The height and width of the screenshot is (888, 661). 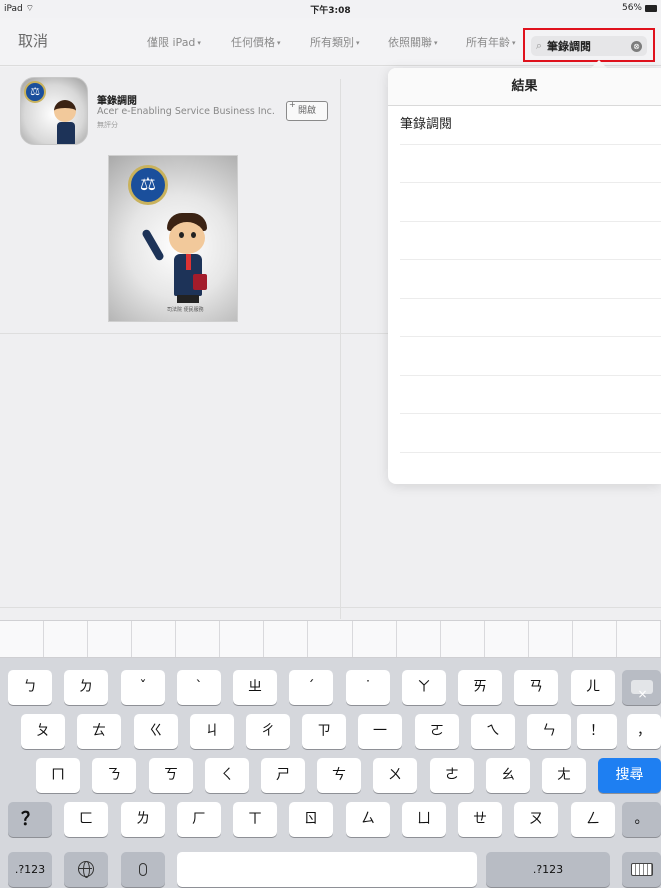 I want to click on key: ㄆ, so click(x=43, y=731).